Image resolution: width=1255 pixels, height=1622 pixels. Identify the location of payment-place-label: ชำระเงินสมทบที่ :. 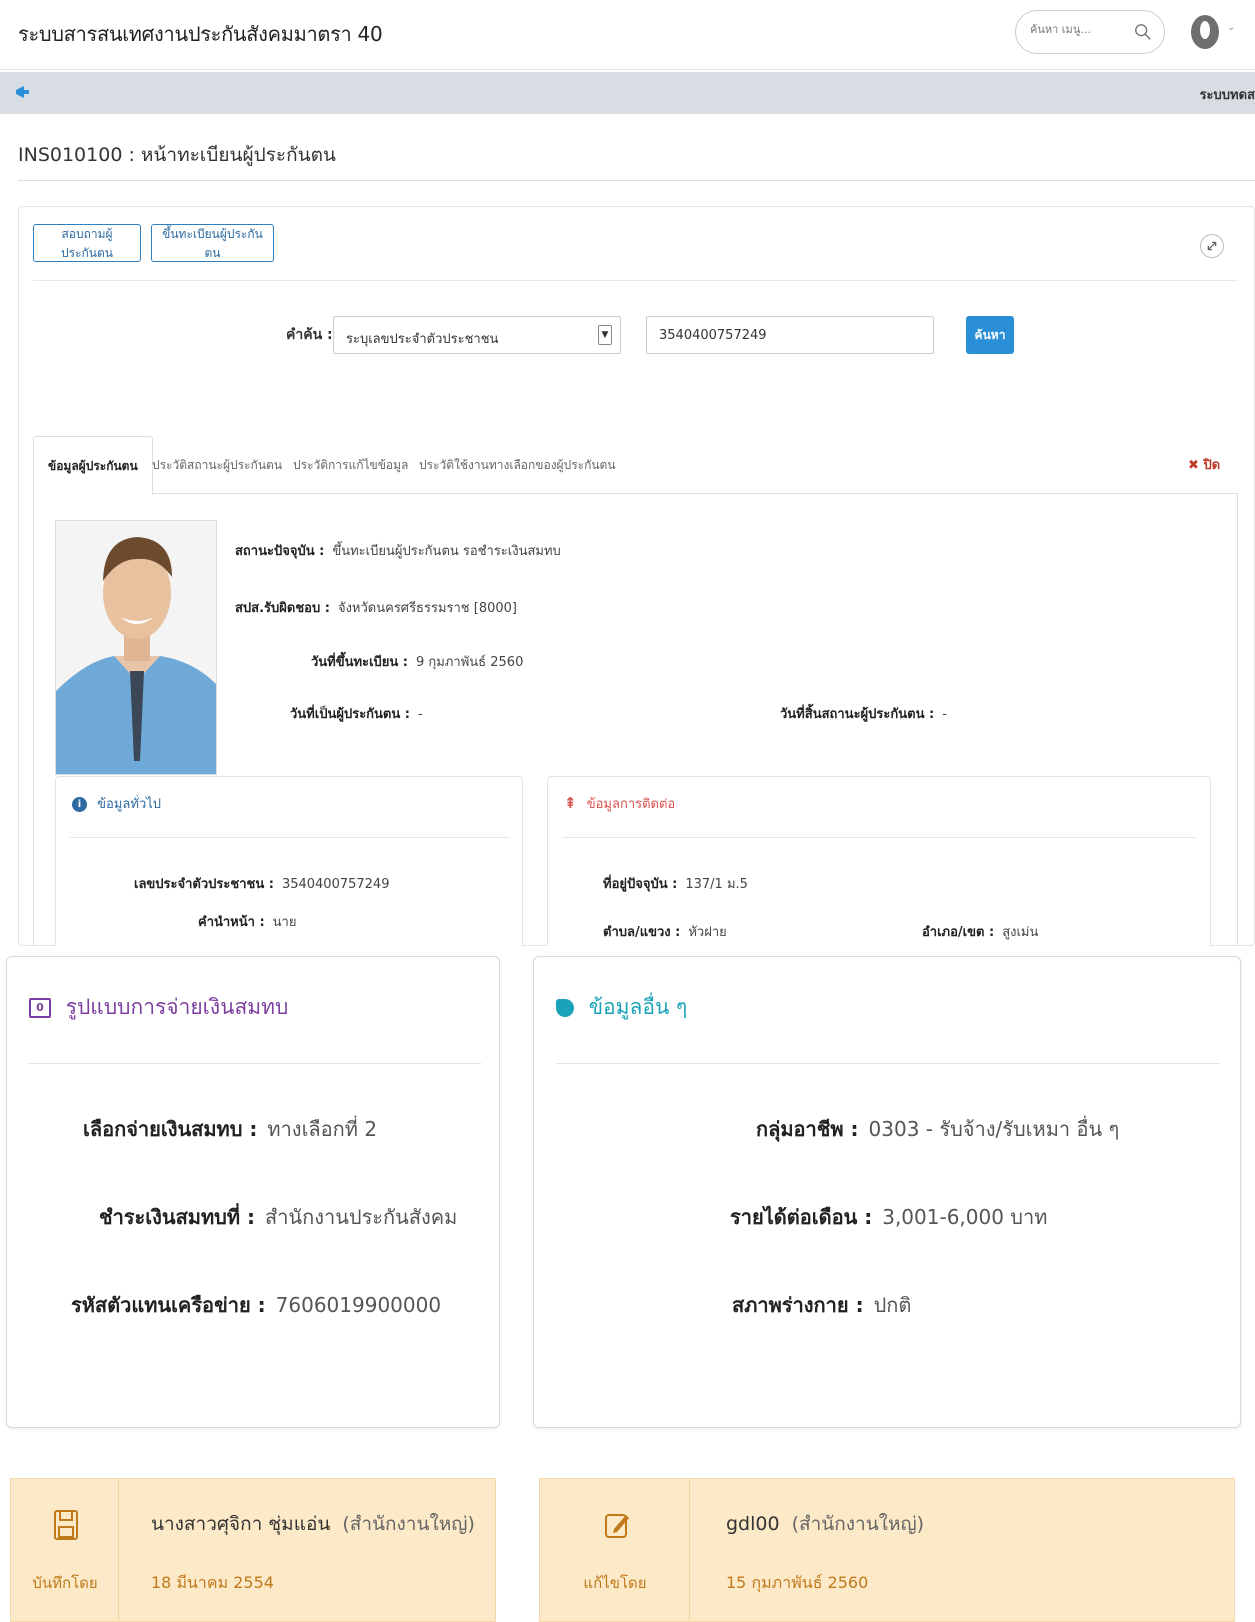
(177, 1217).